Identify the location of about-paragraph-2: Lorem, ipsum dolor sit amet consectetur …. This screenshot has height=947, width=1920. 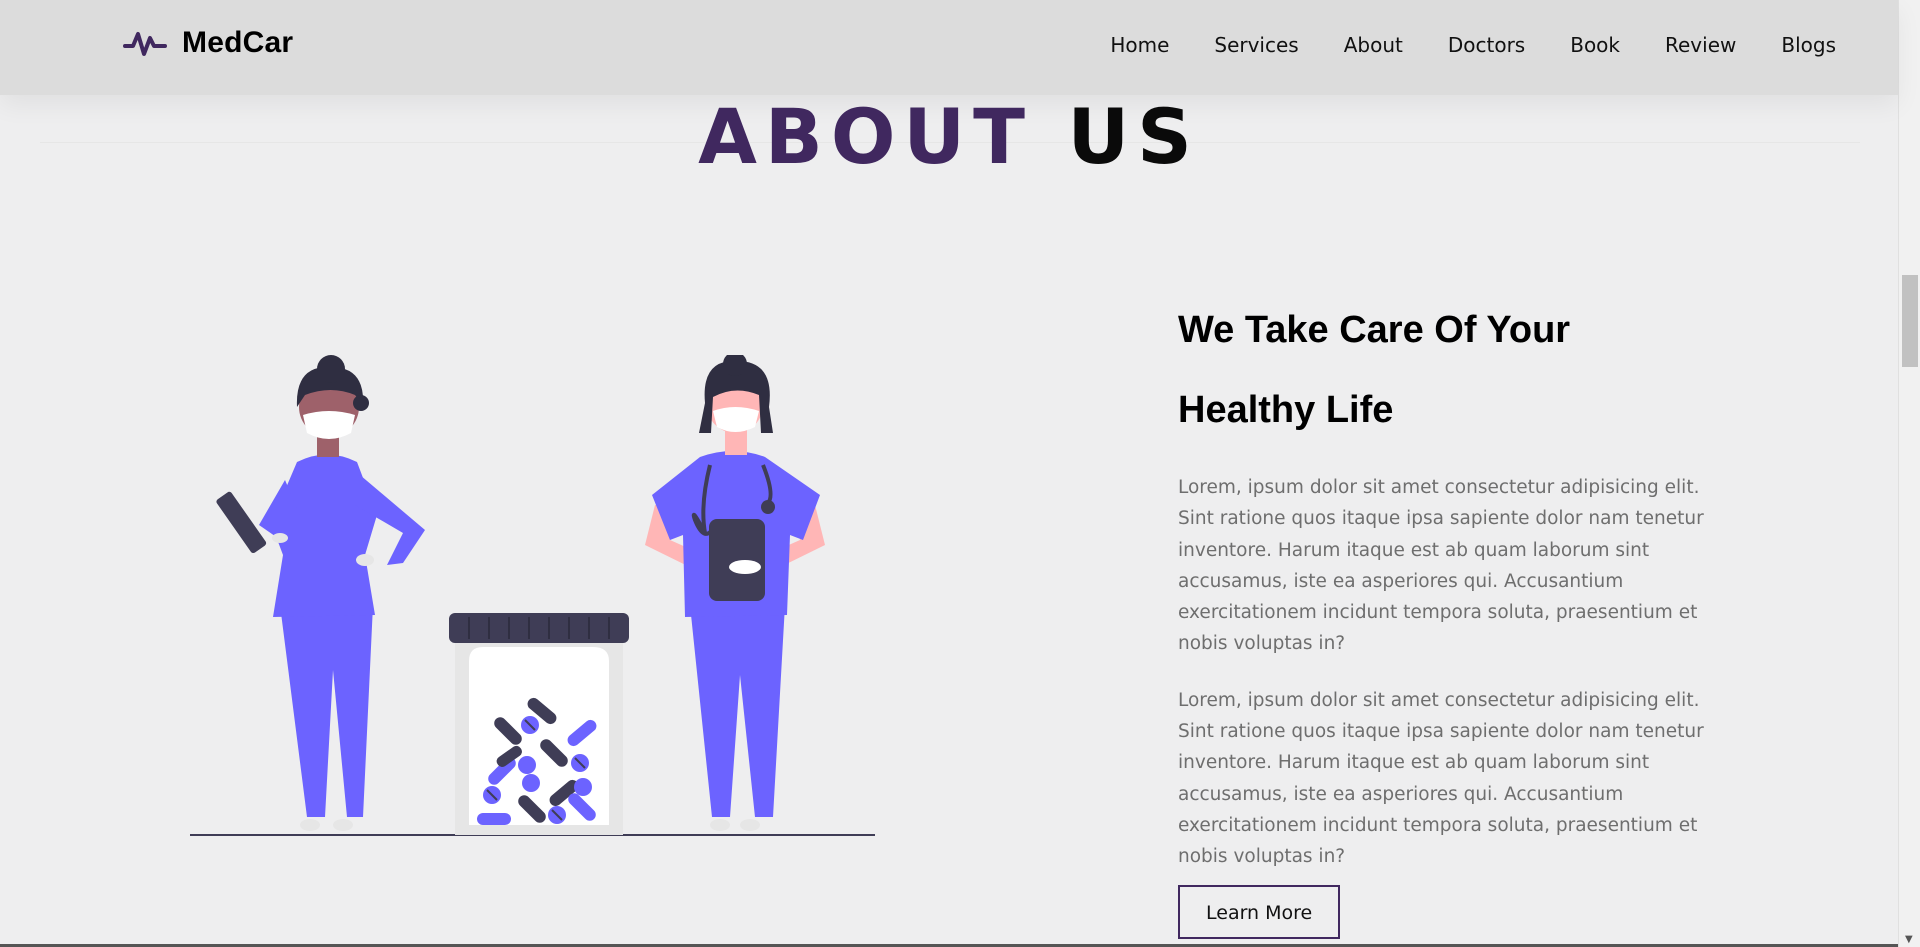
(1441, 778).